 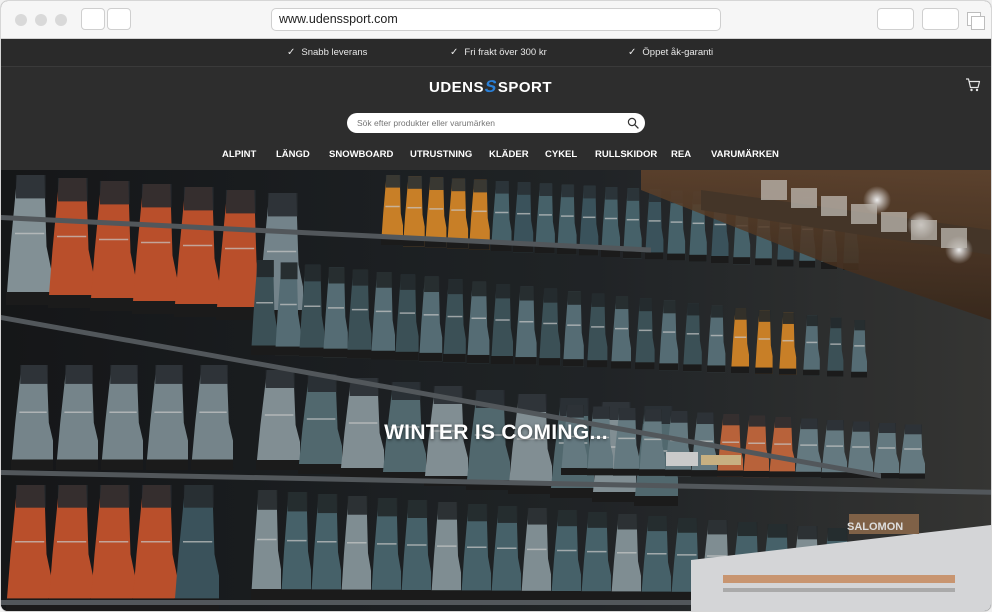 I want to click on browser-chrome: www.udenssport.com, so click(x=496, y=20).